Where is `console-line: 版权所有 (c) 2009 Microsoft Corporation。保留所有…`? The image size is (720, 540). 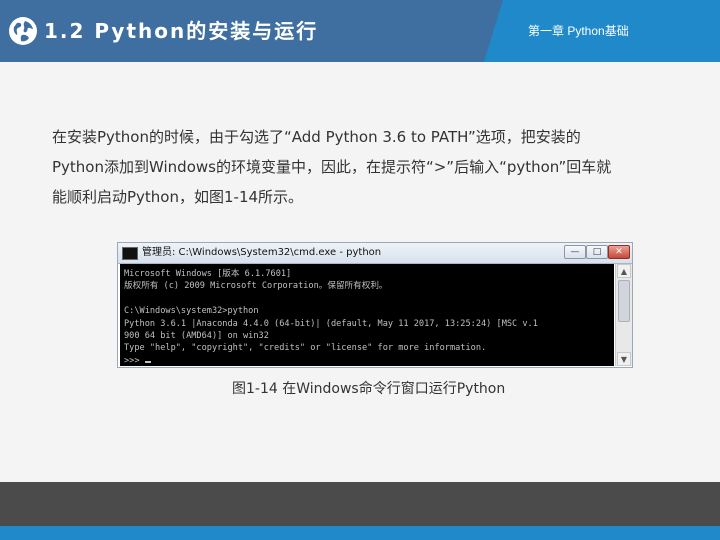 console-line: 版权所有 (c) 2009 Microsoft Corporation。保留所有… is located at coordinates (256, 286).